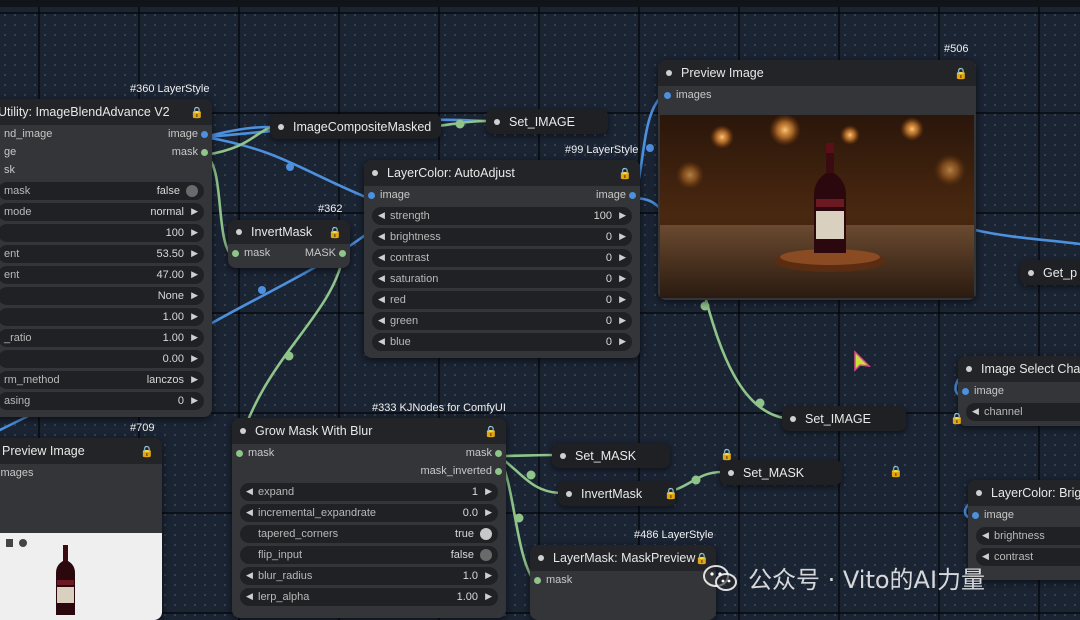  What do you see at coordinates (369, 534) in the screenshot?
I see `widget-tapered-corners: tapered_corners true` at bounding box center [369, 534].